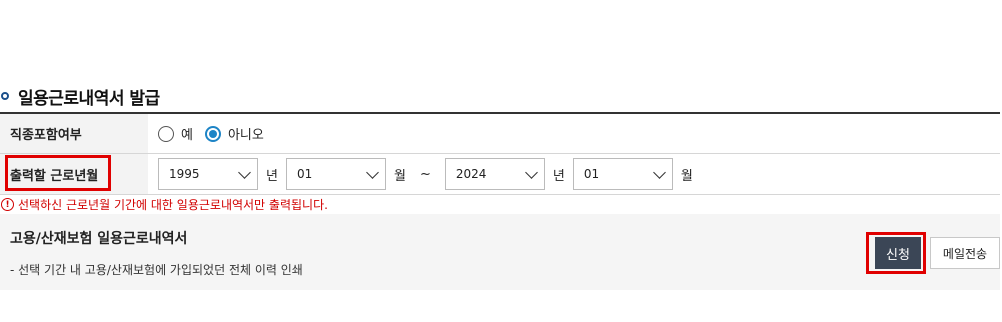 This screenshot has width=1002, height=322. I want to click on start-year-unit: 년, so click(272, 176).